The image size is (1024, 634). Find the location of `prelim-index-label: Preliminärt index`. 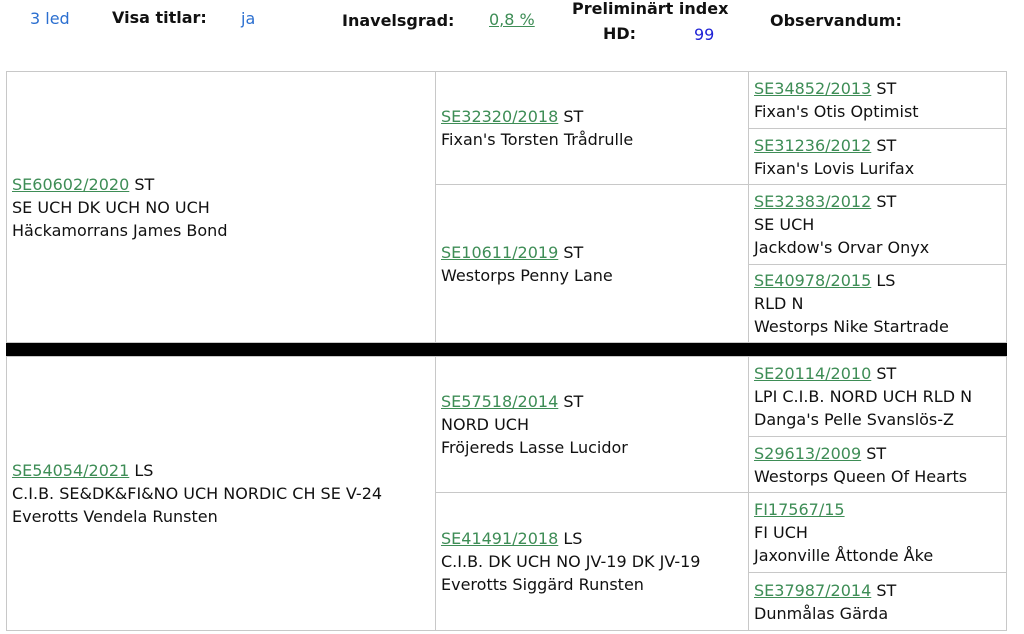

prelim-index-label: Preliminärt index is located at coordinates (650, 9).